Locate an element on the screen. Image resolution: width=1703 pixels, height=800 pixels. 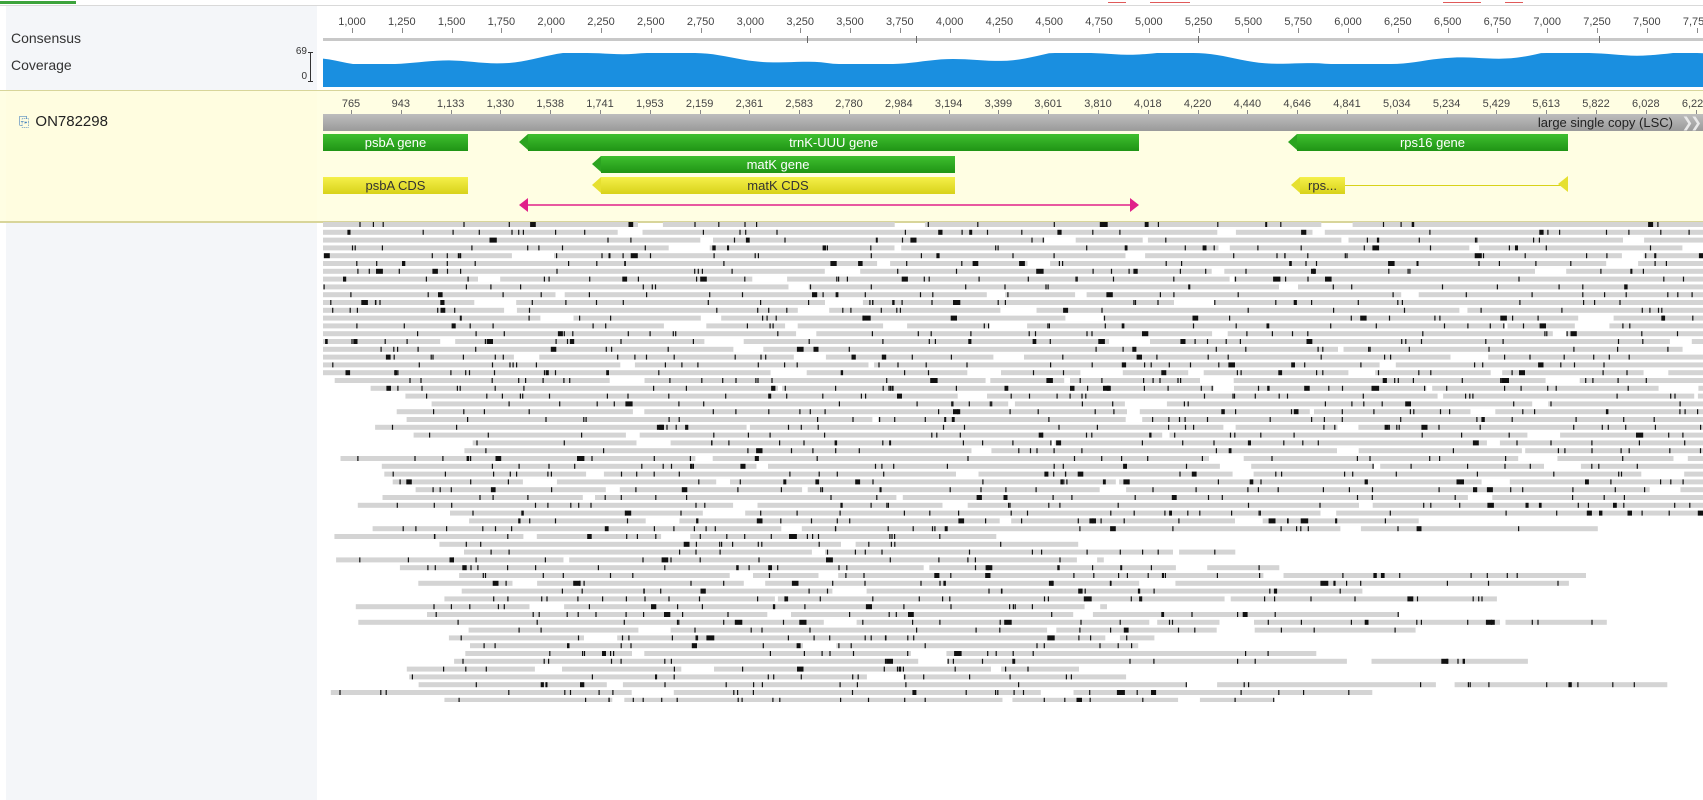
lsc-region-annotation: large single copy (LSC) ❯❯ is located at coordinates (1013, 122).